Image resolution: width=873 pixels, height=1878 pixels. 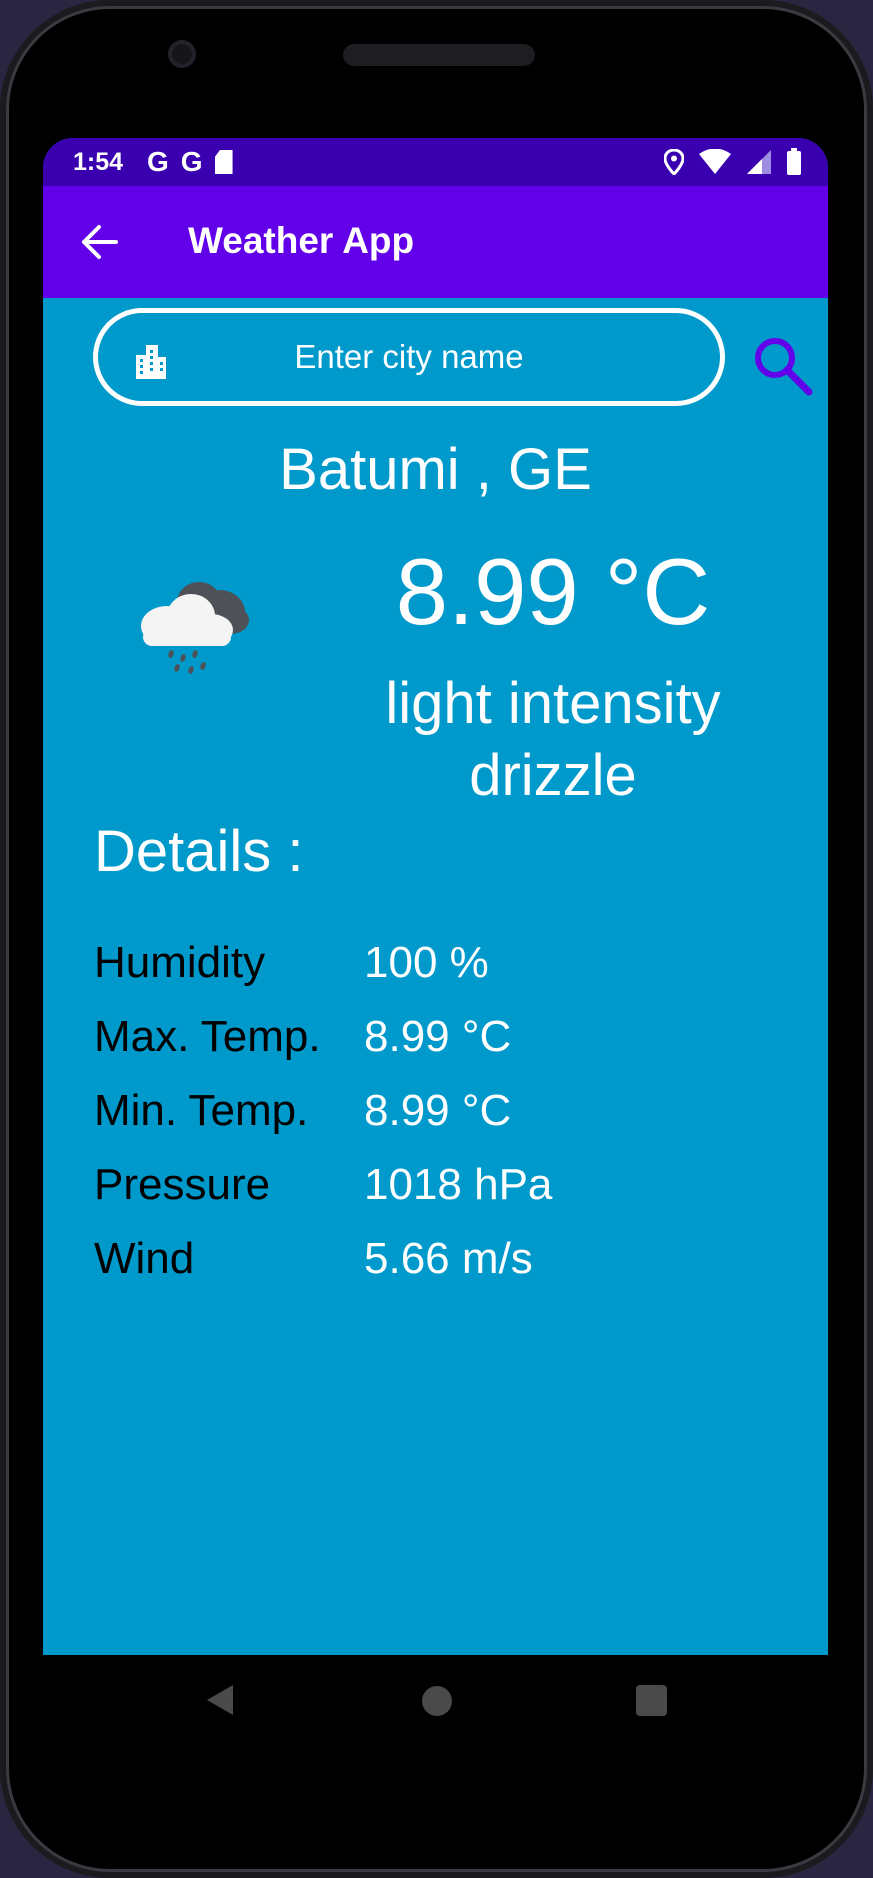 I want to click on detail-row-max-temp: Max. Temp. 8.99 °C, so click(x=444, y=1049).